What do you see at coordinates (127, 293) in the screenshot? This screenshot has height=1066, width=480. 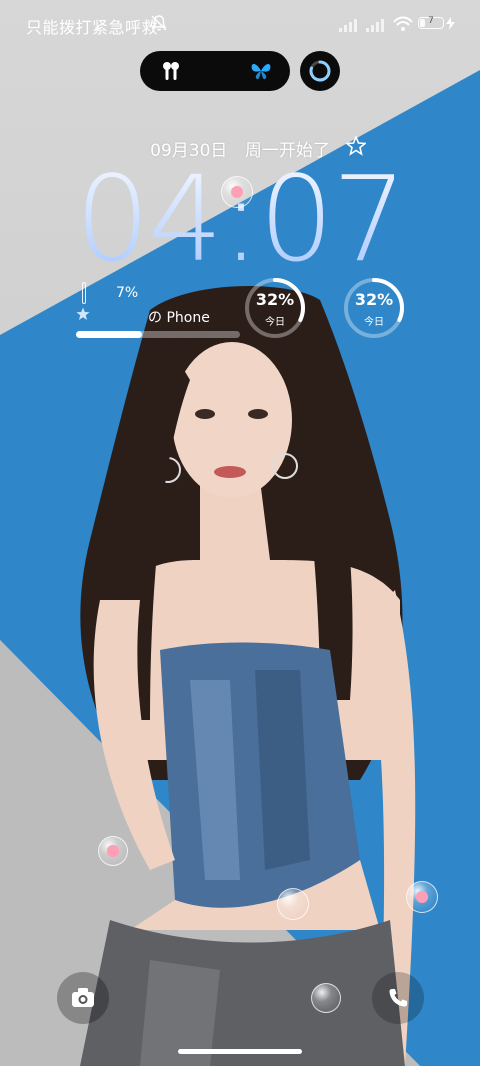 I see `device-battery-percent: 7%` at bounding box center [127, 293].